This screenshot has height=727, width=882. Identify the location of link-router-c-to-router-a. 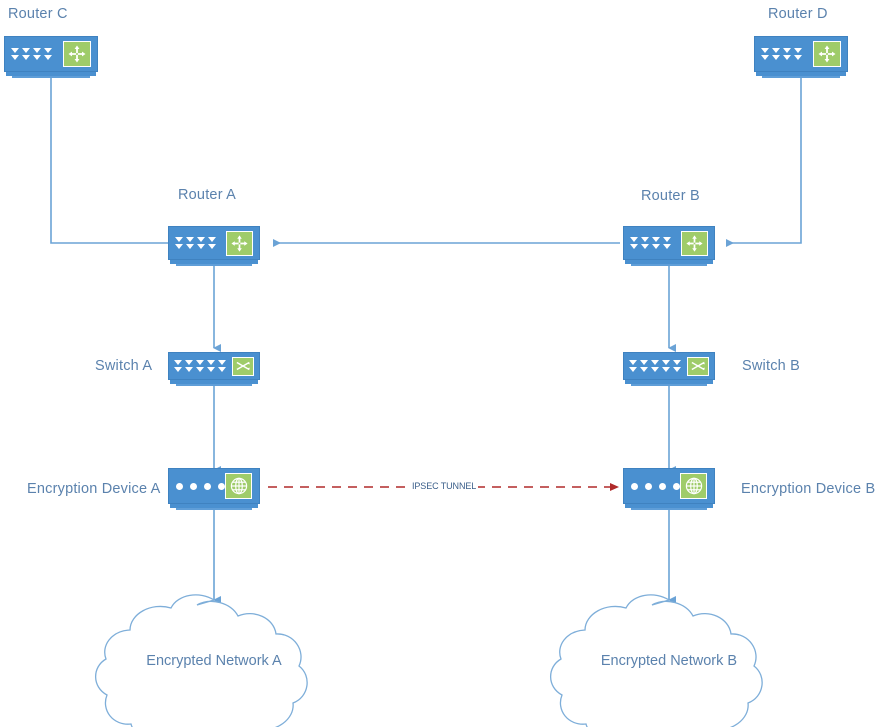
(109, 161).